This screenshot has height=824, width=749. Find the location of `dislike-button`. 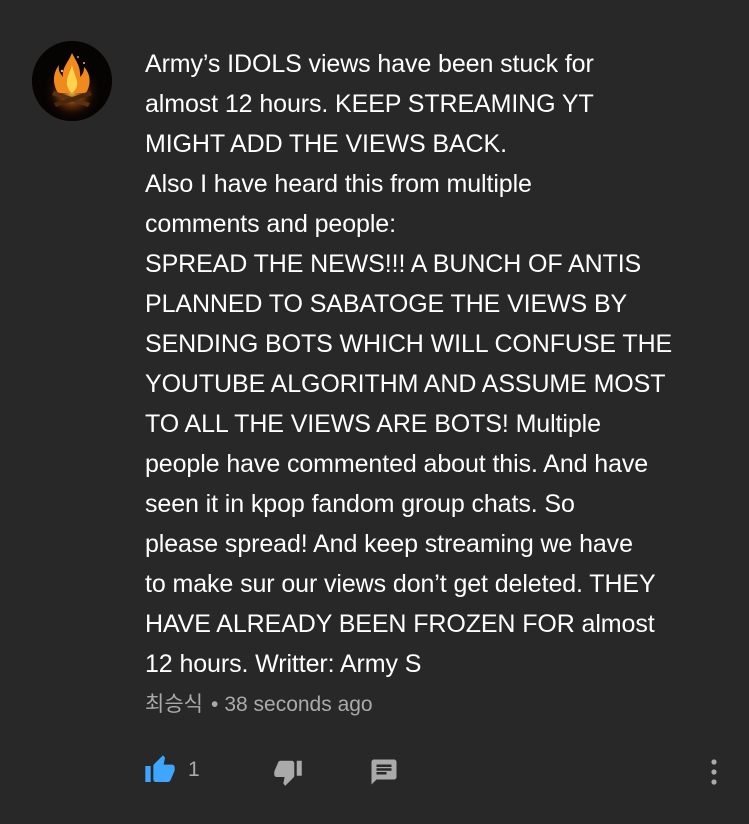

dislike-button is located at coordinates (288, 772).